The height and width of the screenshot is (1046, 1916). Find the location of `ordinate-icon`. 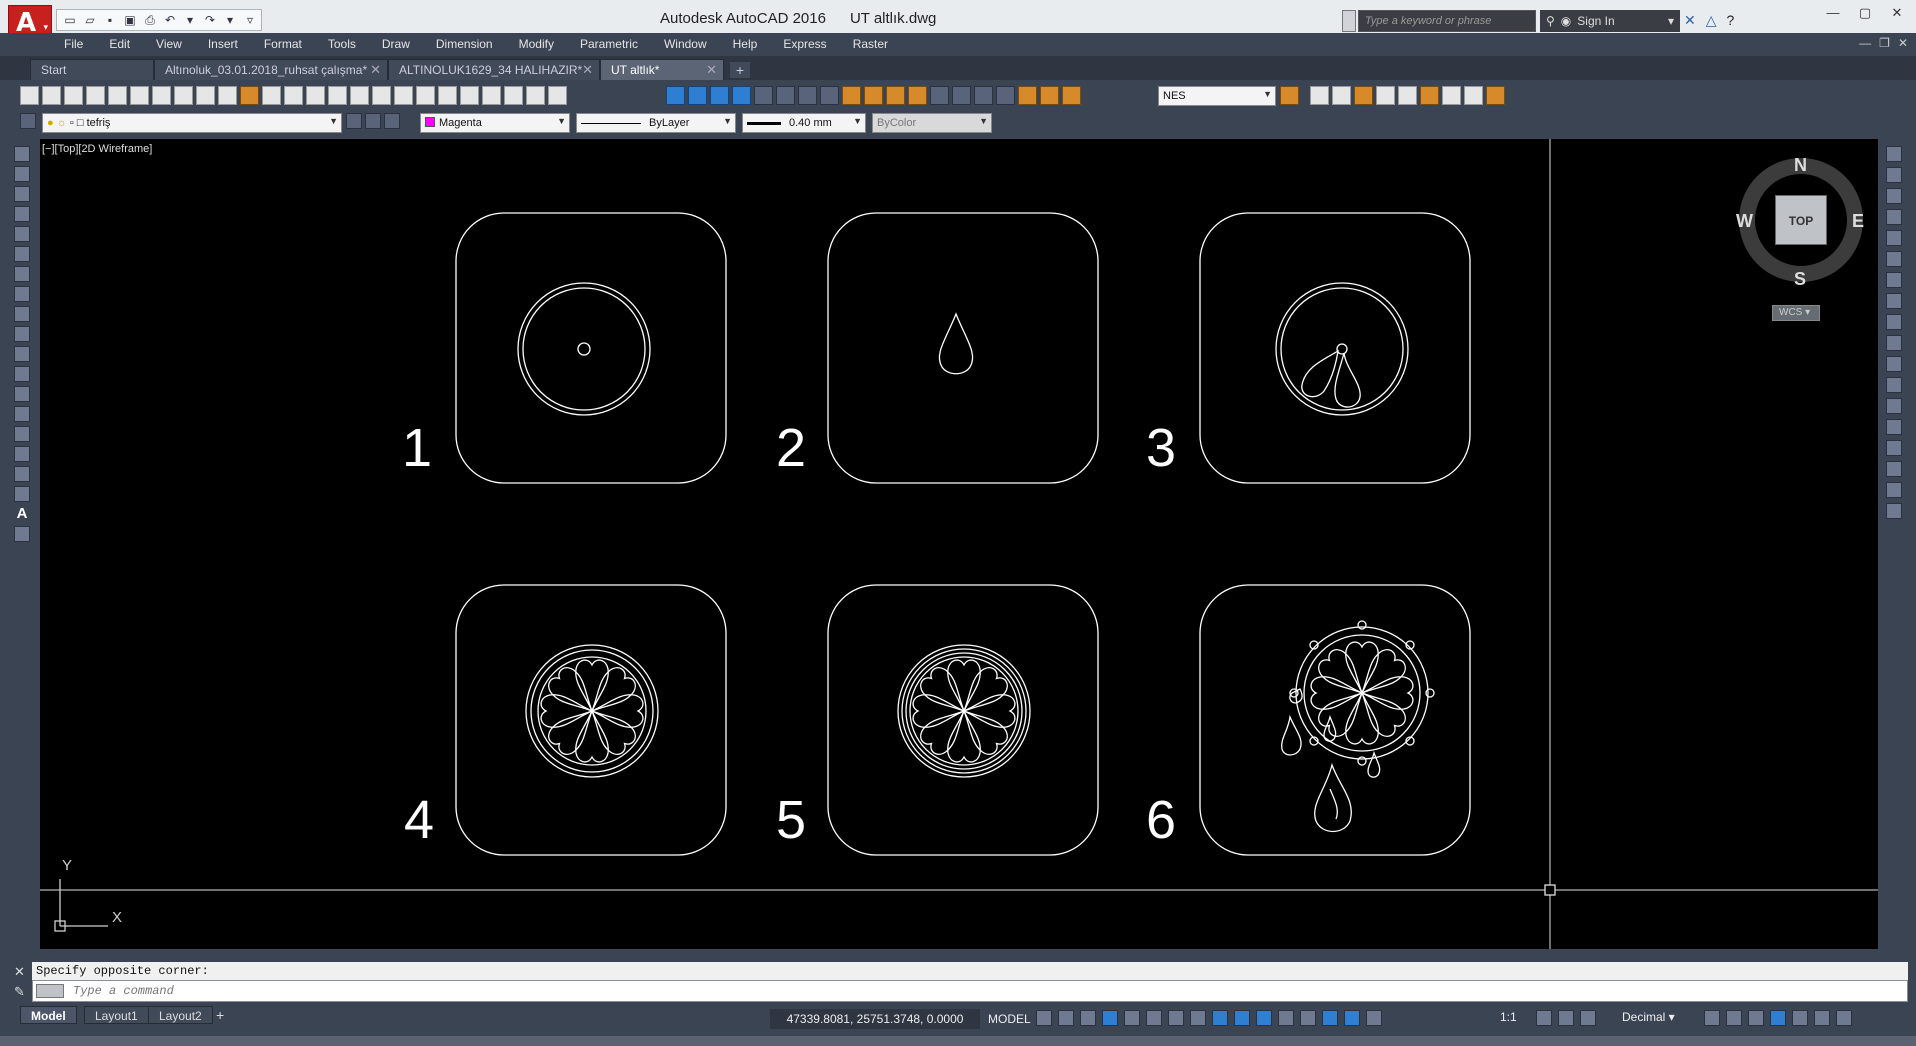

ordinate-icon is located at coordinates (741, 95).